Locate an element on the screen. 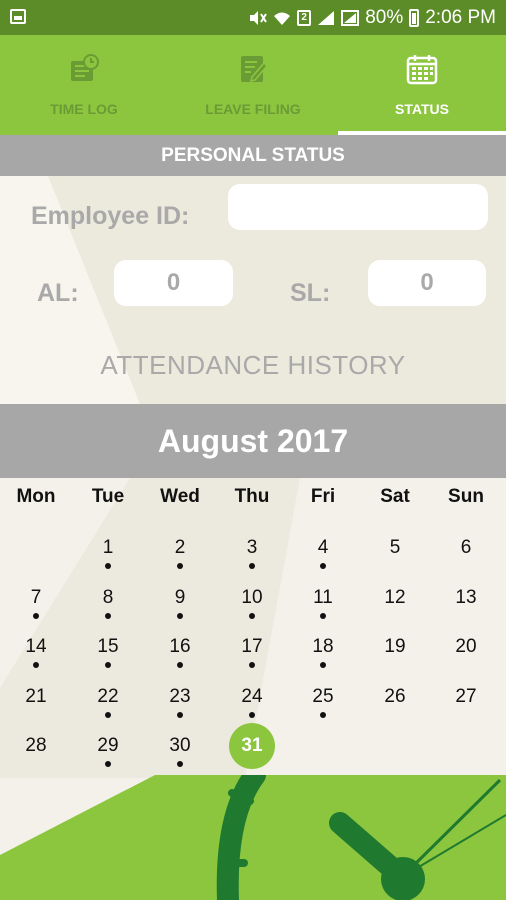 The image size is (506, 900). calendar-day: 9 is located at coordinates (180, 612).